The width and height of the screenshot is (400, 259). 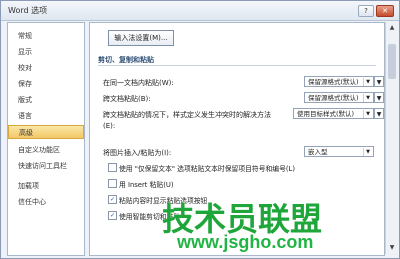 What do you see at coordinates (46, 116) in the screenshot?
I see `sidebar-item-language: 语言` at bounding box center [46, 116].